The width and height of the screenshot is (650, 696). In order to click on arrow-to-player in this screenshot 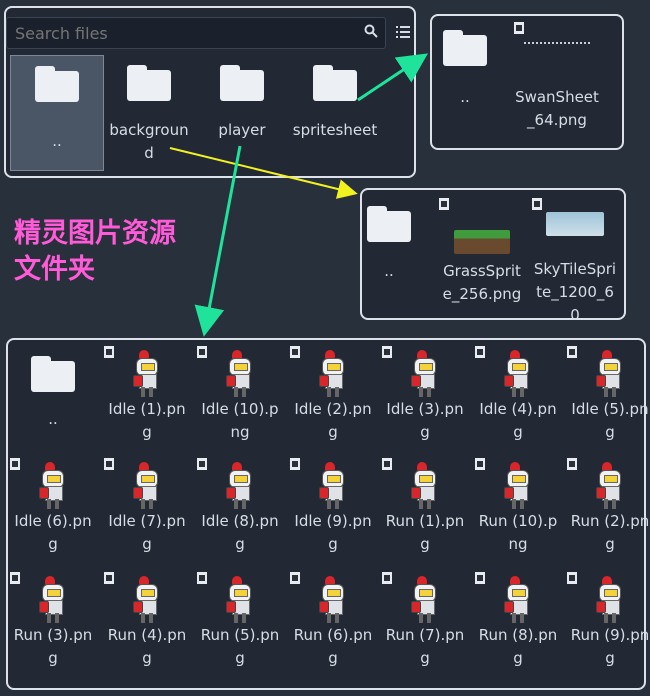, I will do `click(218, 241)`.